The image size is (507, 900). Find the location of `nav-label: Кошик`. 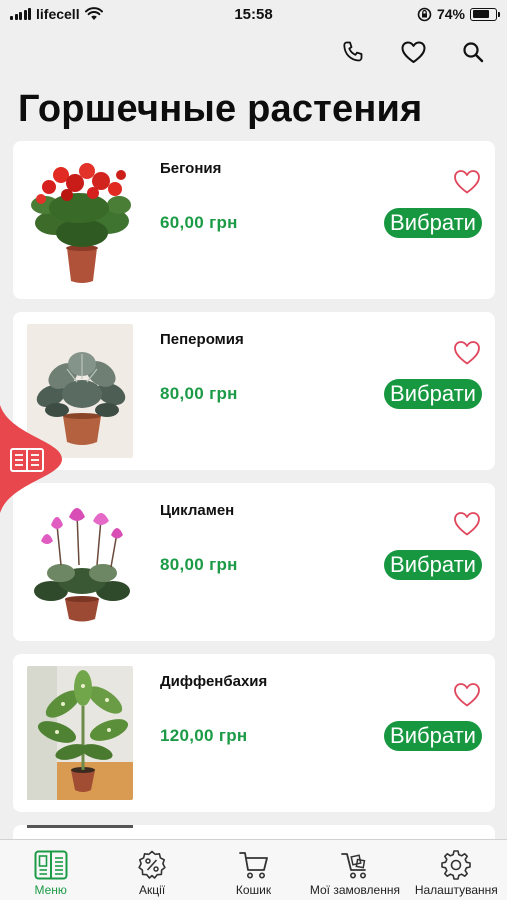

nav-label: Кошик is located at coordinates (253, 890).